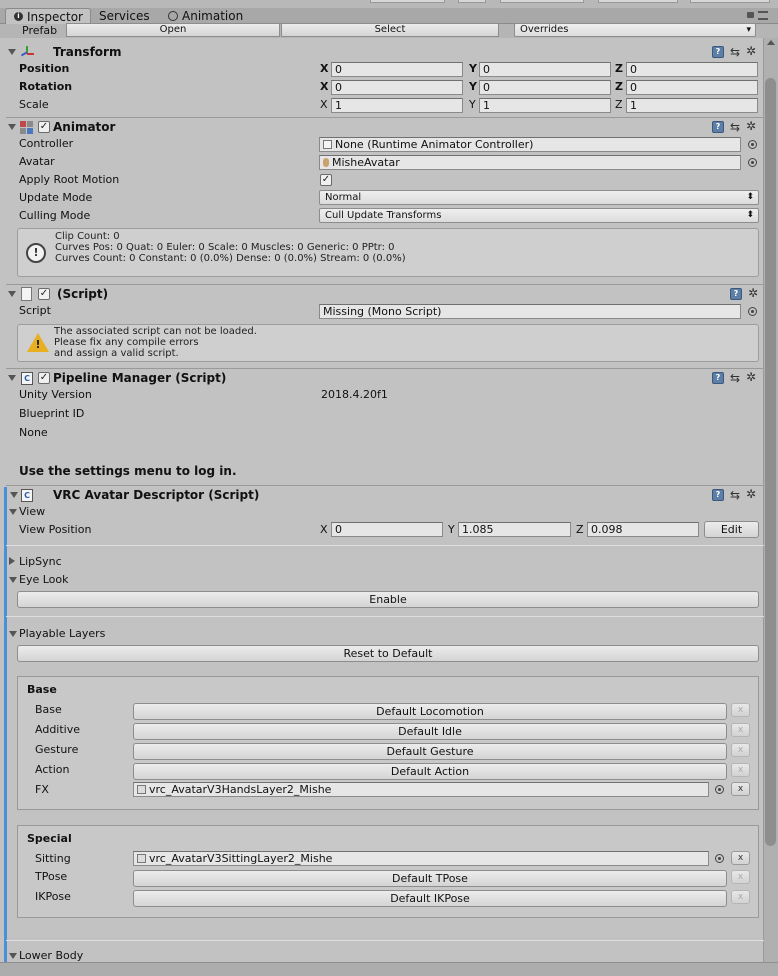 The width and height of the screenshot is (778, 976). Describe the element at coordinates (740, 789) in the screenshot. I see `layer-fx-clear-button: x` at that location.